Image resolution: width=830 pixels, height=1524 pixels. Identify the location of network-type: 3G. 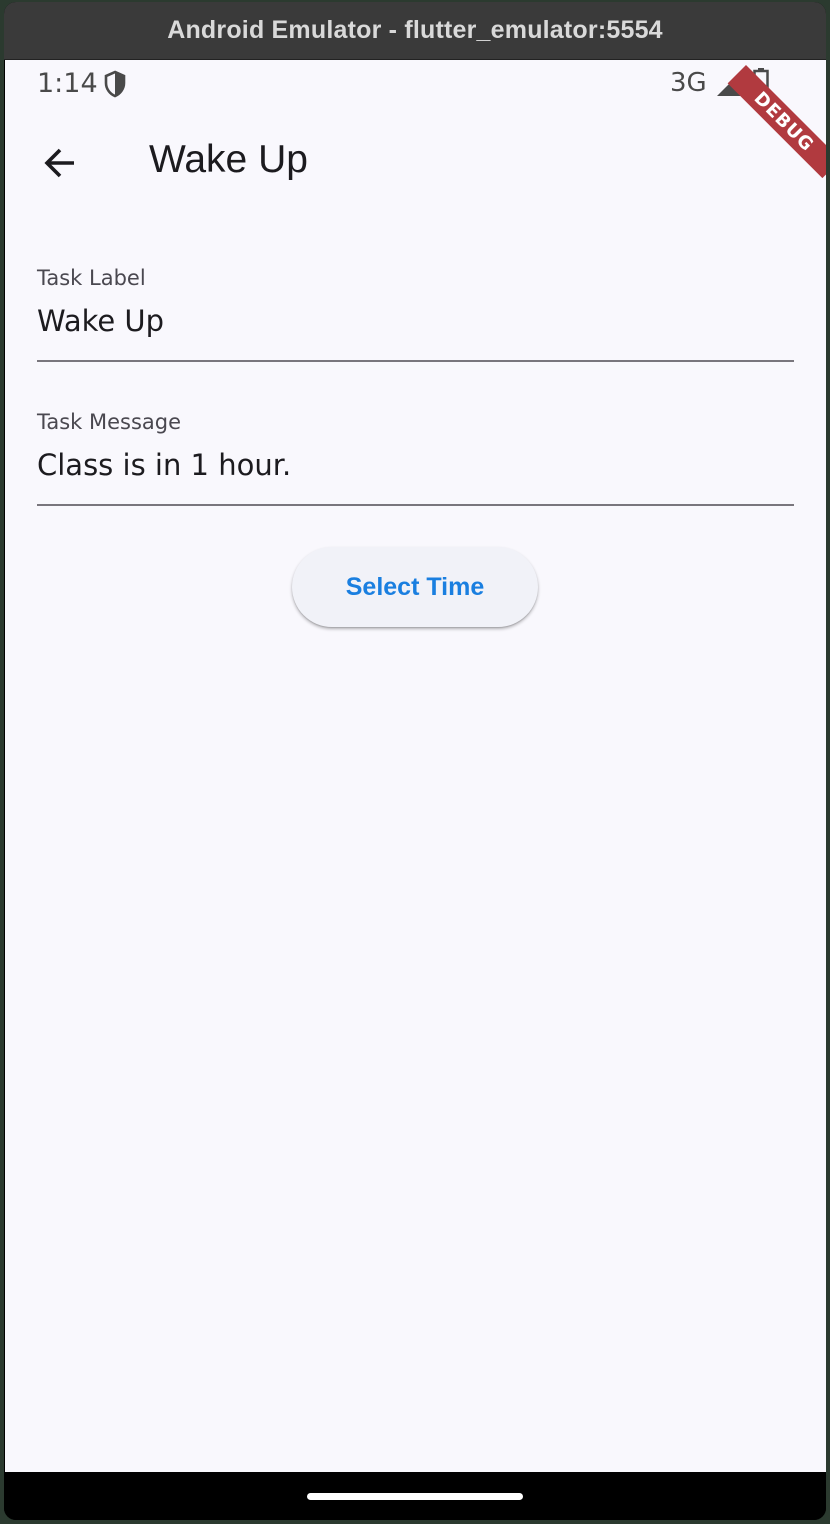
(688, 83).